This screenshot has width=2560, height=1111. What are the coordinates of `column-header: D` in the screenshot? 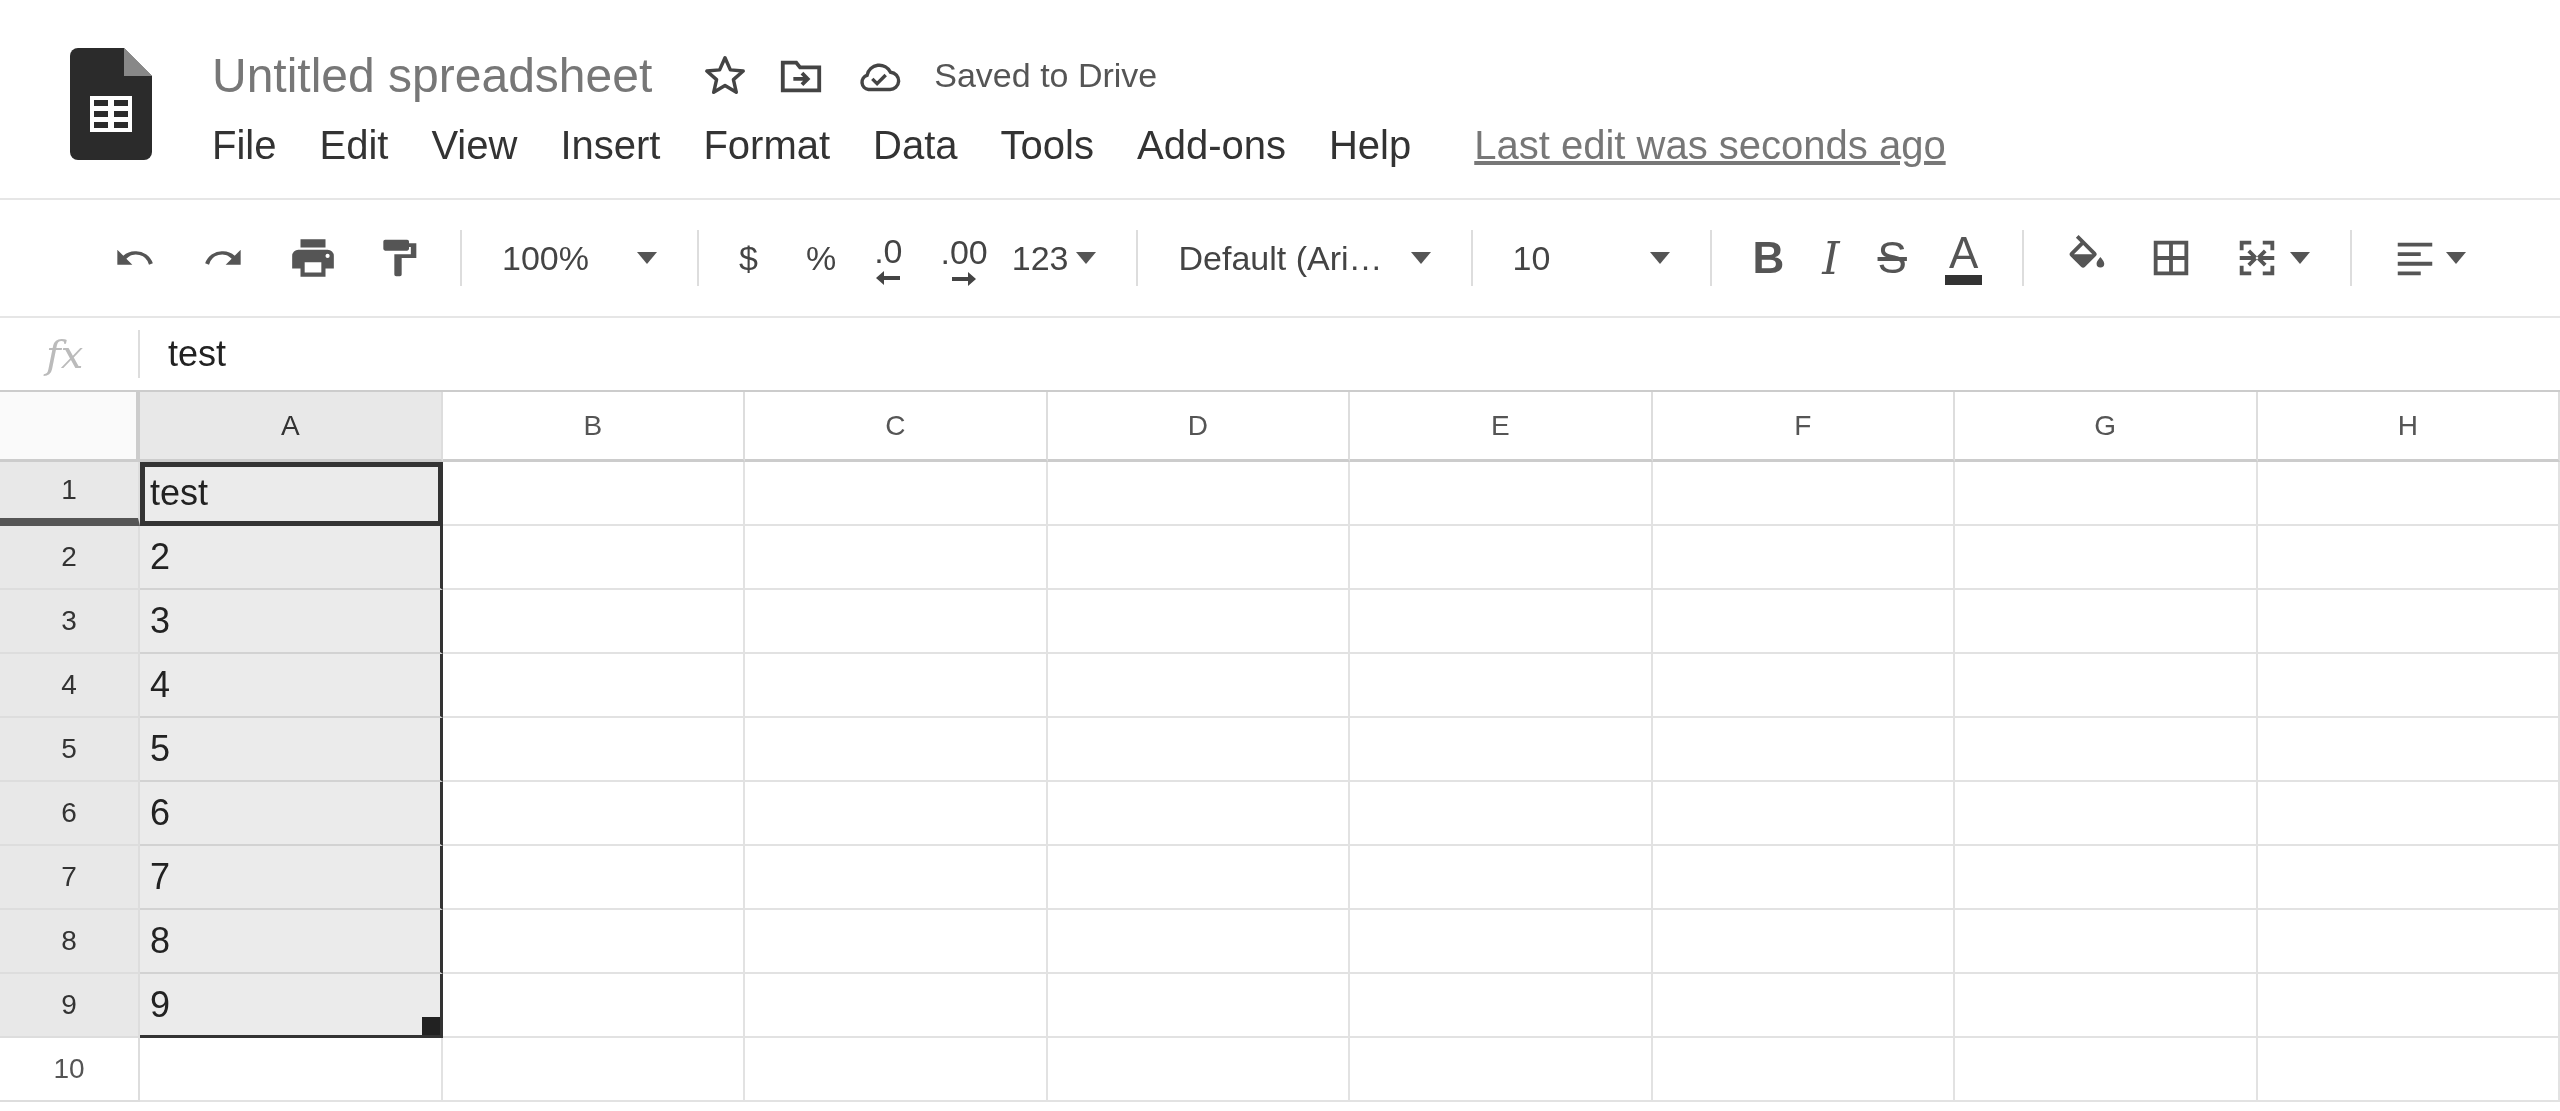 It's located at (1198, 427).